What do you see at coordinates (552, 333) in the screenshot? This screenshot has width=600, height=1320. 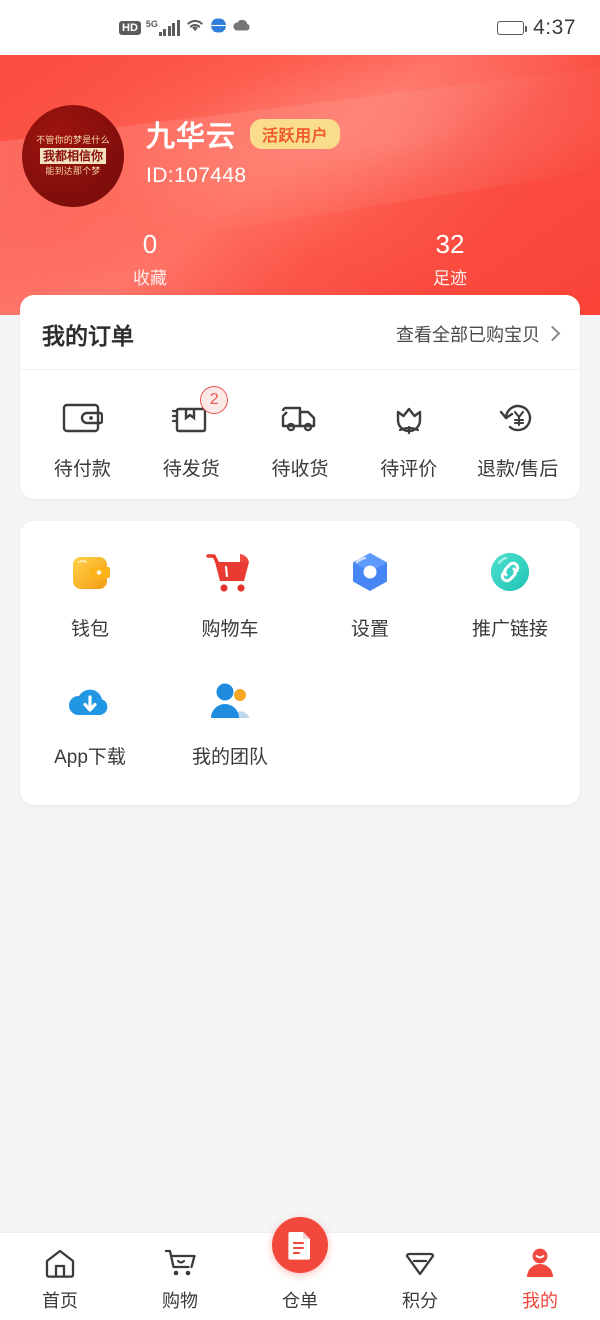 I see `chevron-right-icon` at bounding box center [552, 333].